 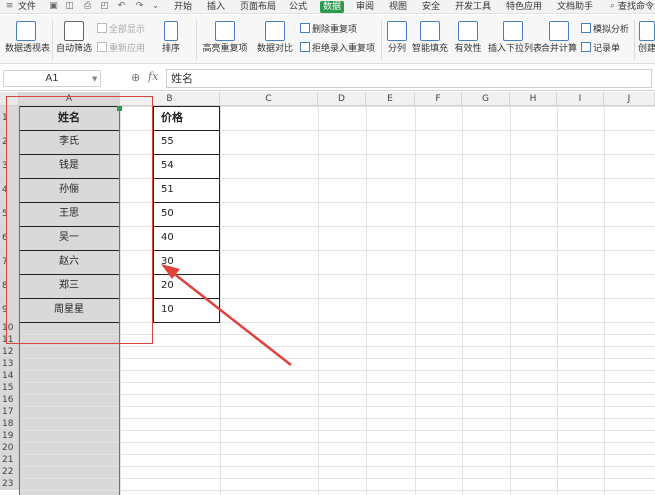 I want to click on preview-icon: ◰, so click(x=104, y=6).